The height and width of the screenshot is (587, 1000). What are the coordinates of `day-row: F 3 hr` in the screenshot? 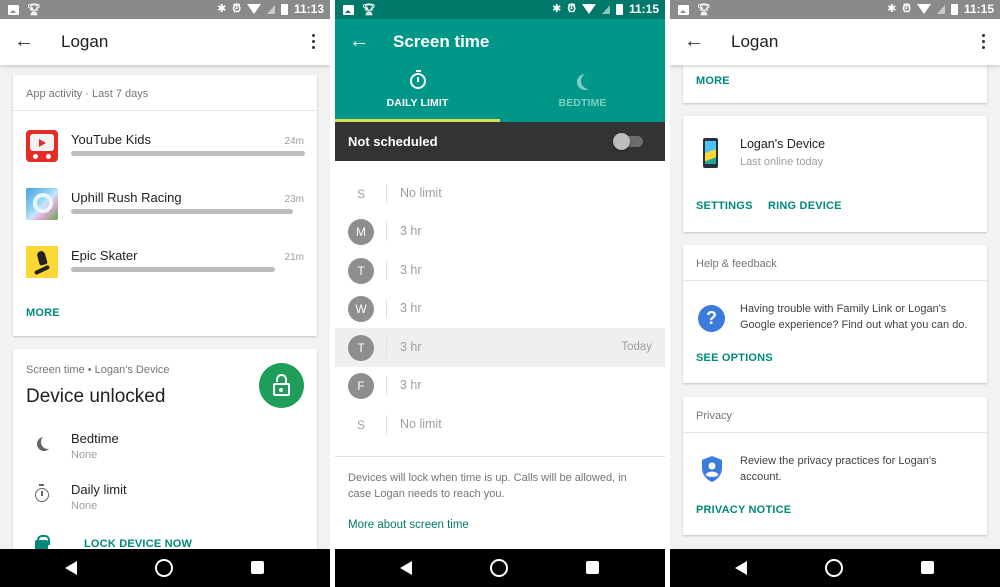 It's located at (500, 385).